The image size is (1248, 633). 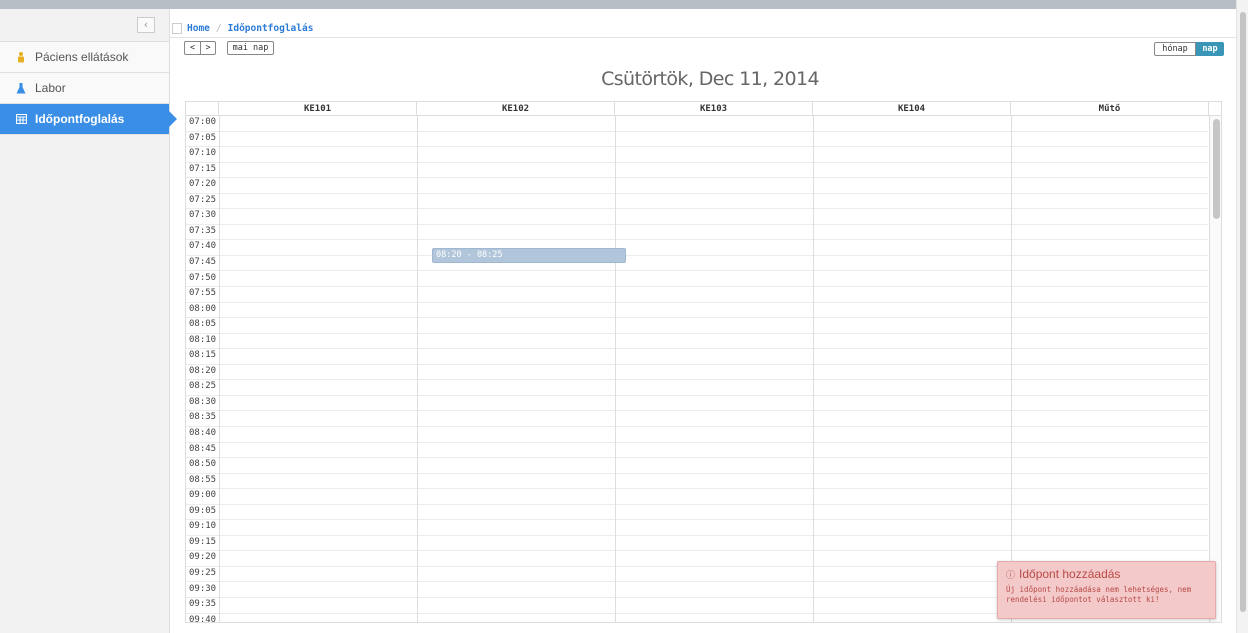 What do you see at coordinates (618, 4) in the screenshot?
I see `top-bar` at bounding box center [618, 4].